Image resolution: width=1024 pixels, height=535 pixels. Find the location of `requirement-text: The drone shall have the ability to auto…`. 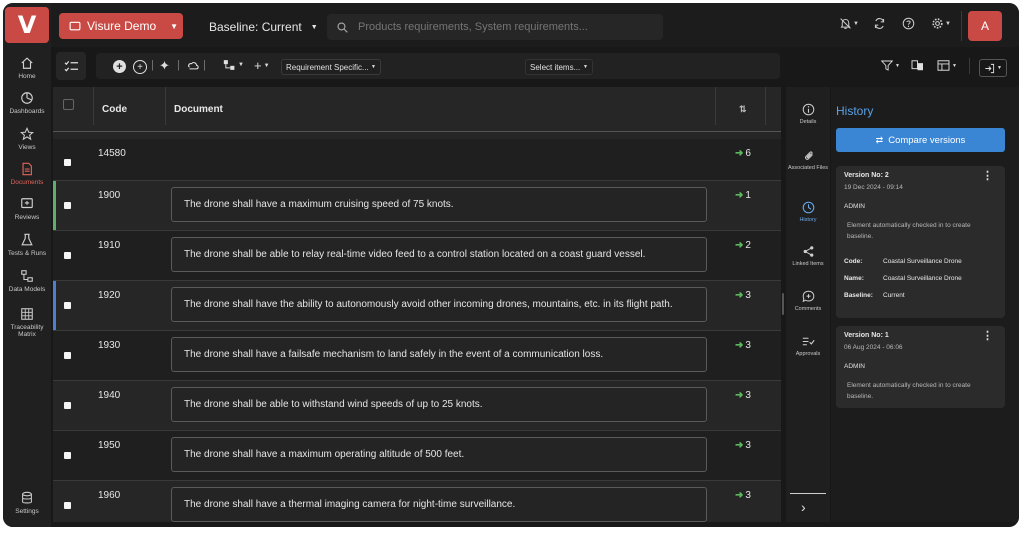

requirement-text: The drone shall have the ability to auto… is located at coordinates (439, 304).